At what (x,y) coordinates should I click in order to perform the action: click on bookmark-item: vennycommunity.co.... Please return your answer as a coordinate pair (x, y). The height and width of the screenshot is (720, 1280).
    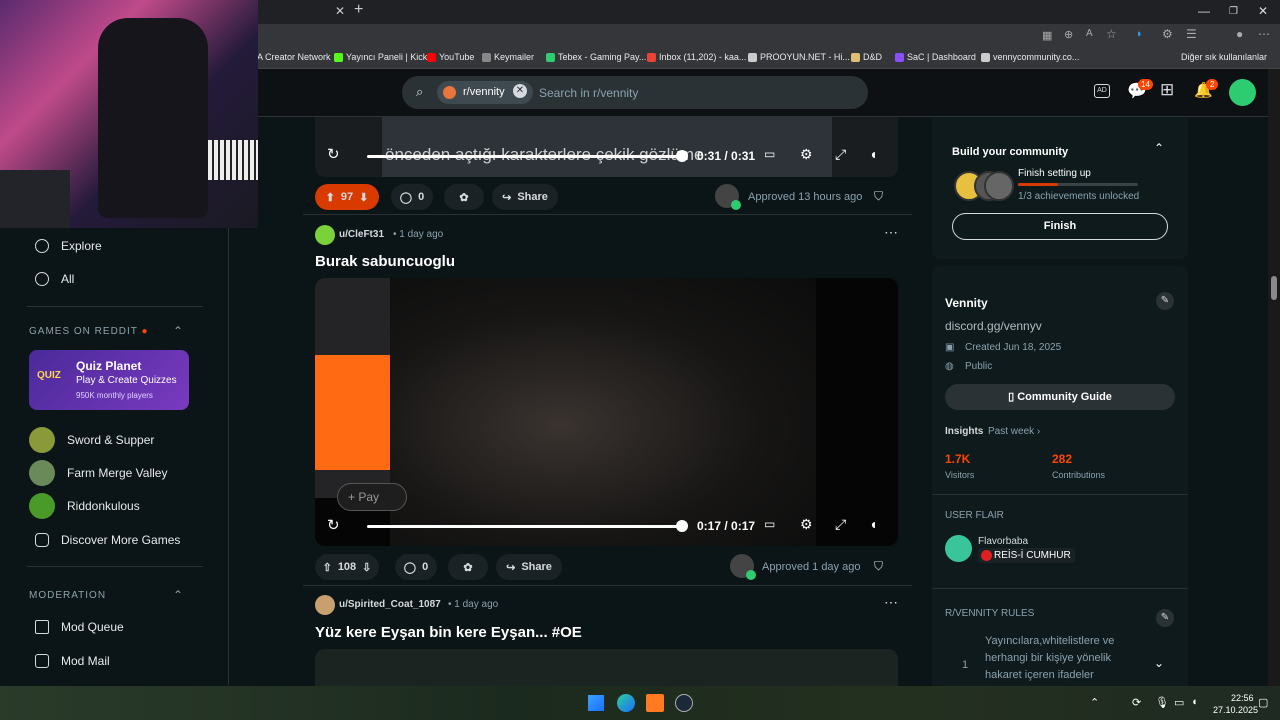
    Looking at the image, I should click on (1030, 57).